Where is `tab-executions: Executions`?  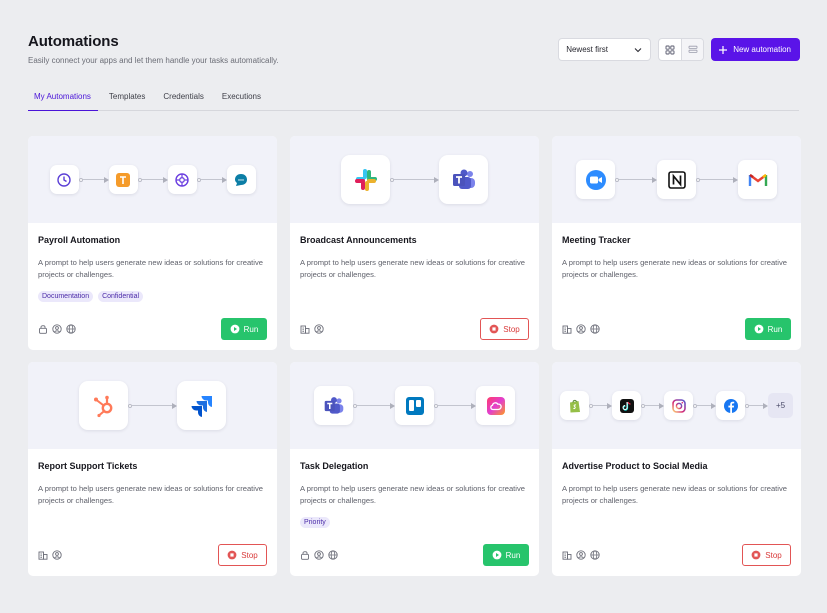
tab-executions: Executions is located at coordinates (242, 98).